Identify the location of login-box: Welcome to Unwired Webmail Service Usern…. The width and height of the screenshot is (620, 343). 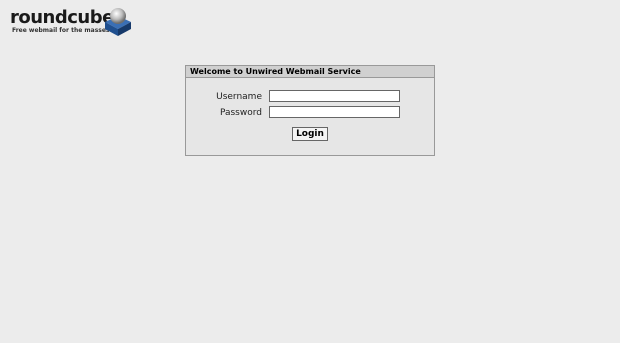
(310, 110).